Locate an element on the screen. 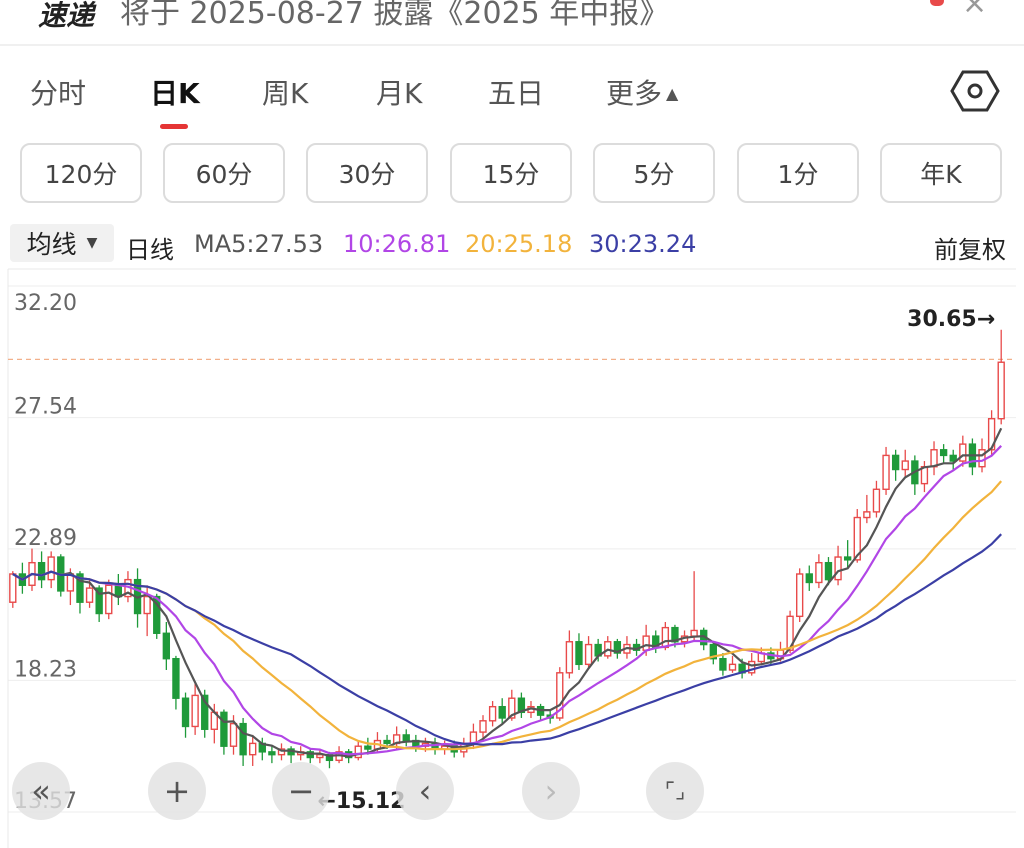  ma10-value: 10:26.81 is located at coordinates (397, 244).